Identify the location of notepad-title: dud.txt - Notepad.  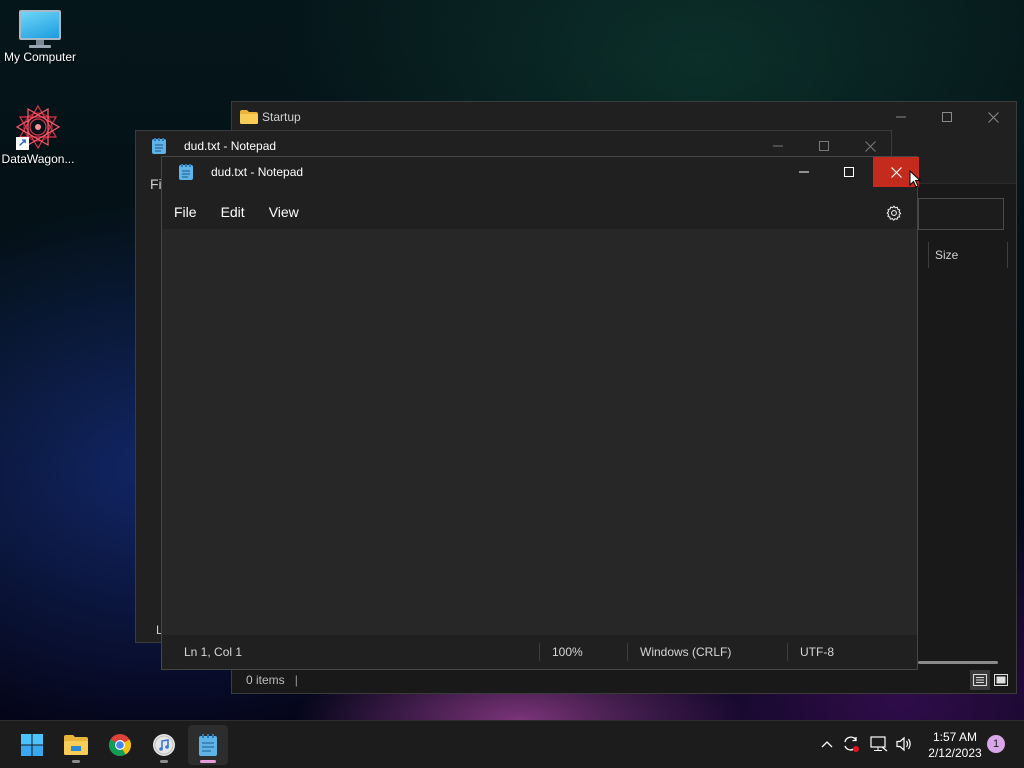
(257, 172).